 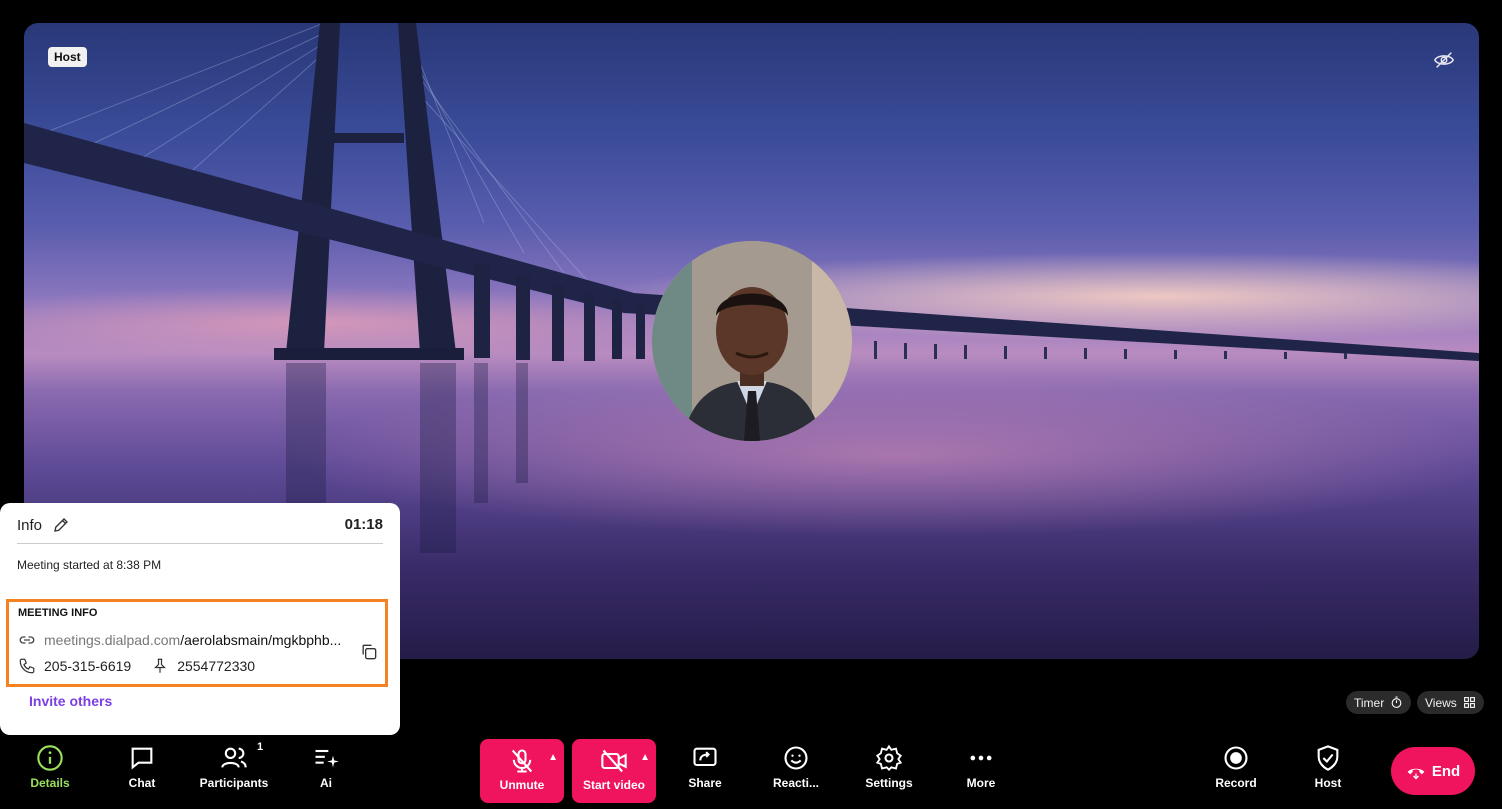 I want to click on participant-avatar, so click(x=752, y=341).